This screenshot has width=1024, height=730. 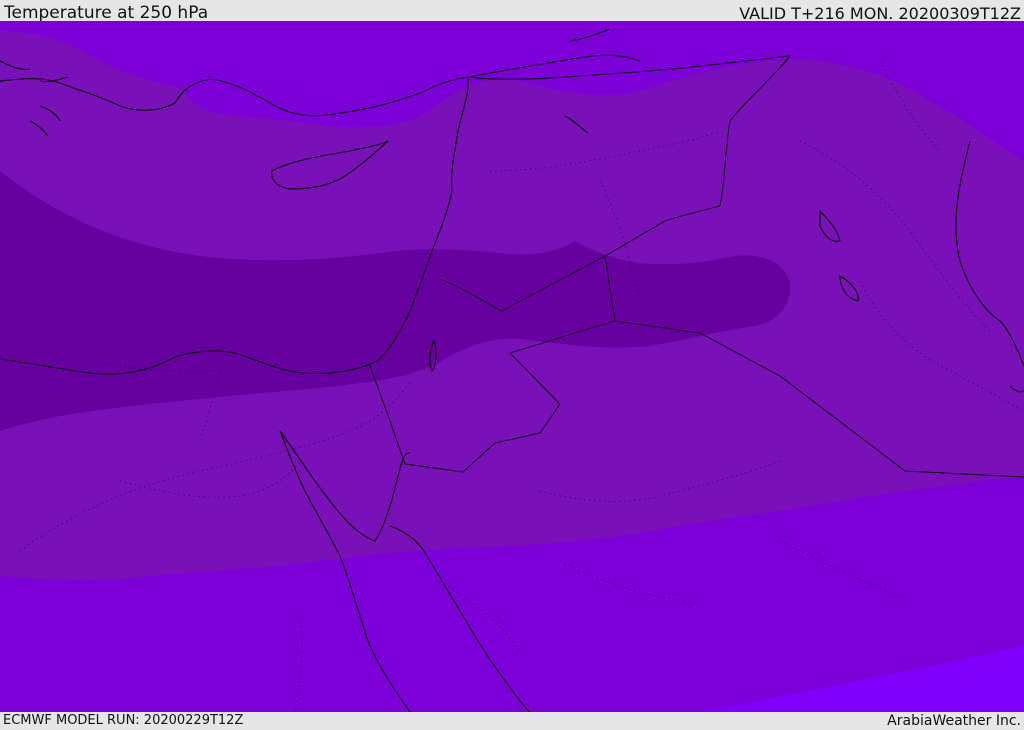 What do you see at coordinates (954, 721) in the screenshot?
I see `credit-label: ArabiaWeather Inc.` at bounding box center [954, 721].